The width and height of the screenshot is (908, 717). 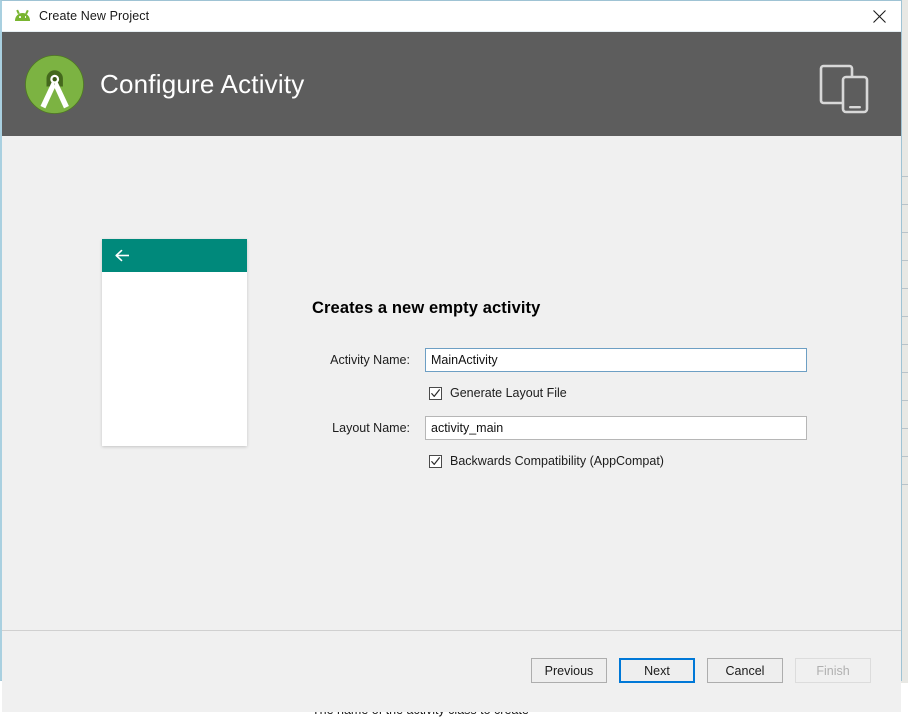 I want to click on preview-app-bar, so click(x=174, y=255).